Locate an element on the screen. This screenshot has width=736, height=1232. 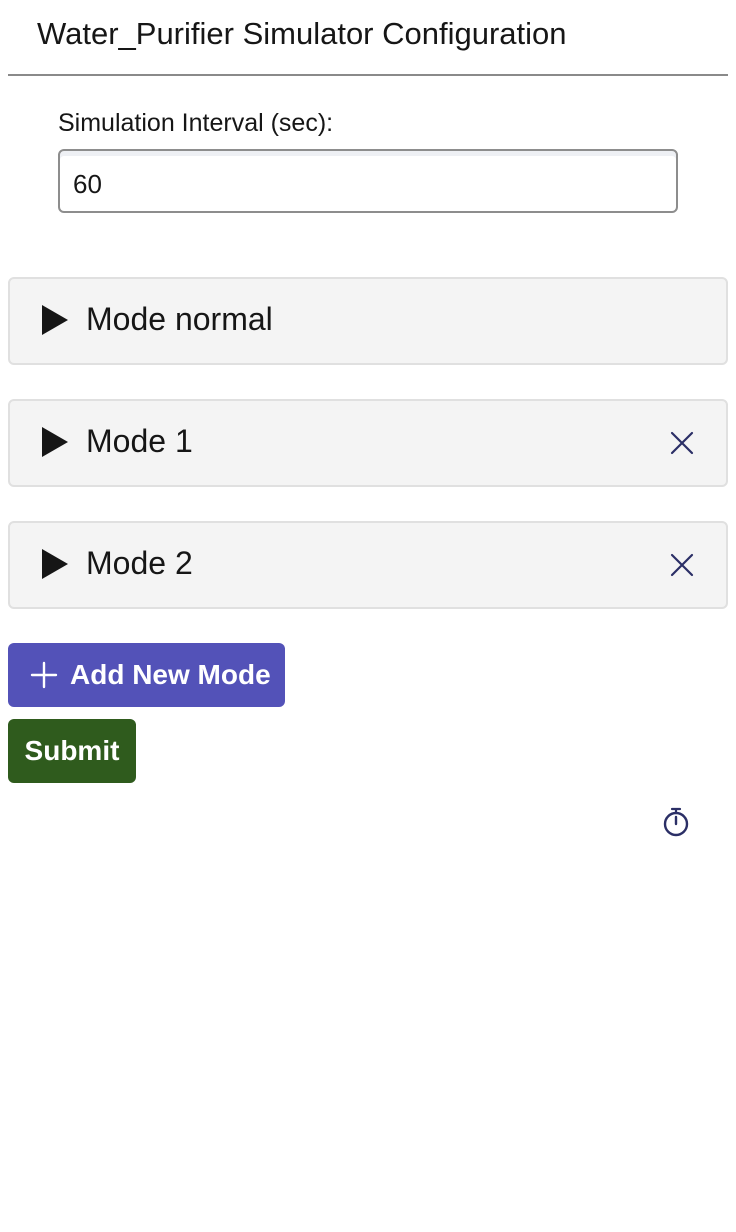
mode-label: Mode normal is located at coordinates (179, 319).